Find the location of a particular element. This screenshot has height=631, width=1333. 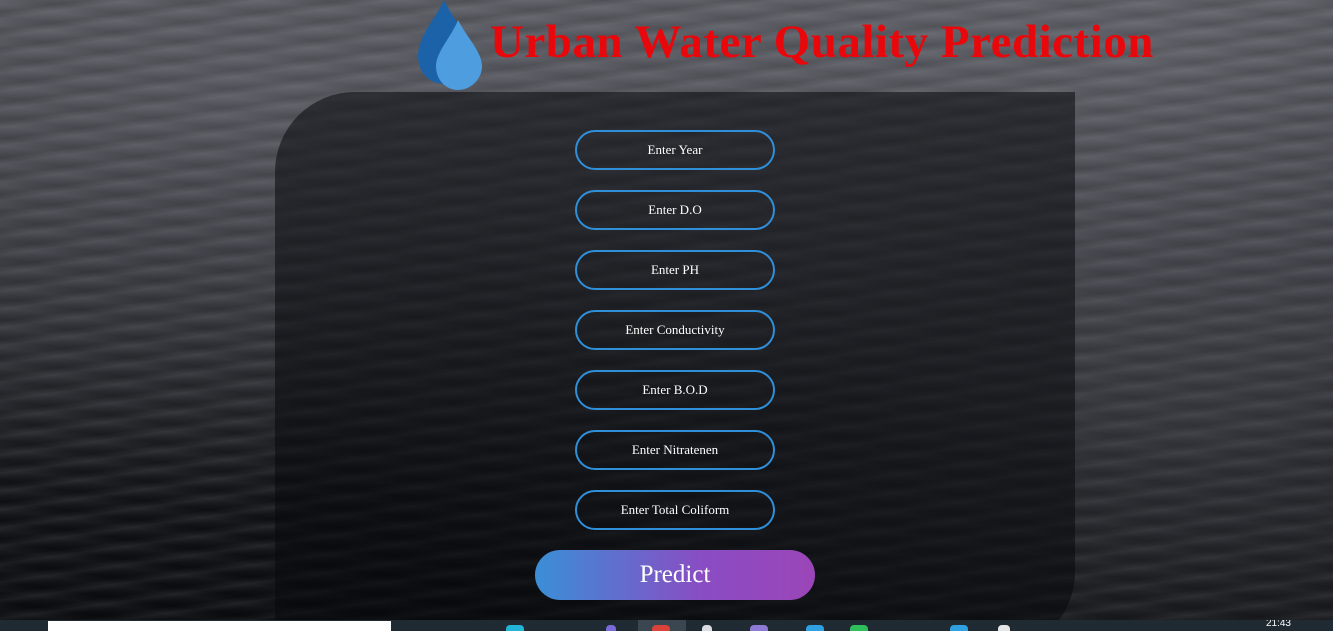

page-title: Urban Water Quality Prediction is located at coordinates (822, 42).